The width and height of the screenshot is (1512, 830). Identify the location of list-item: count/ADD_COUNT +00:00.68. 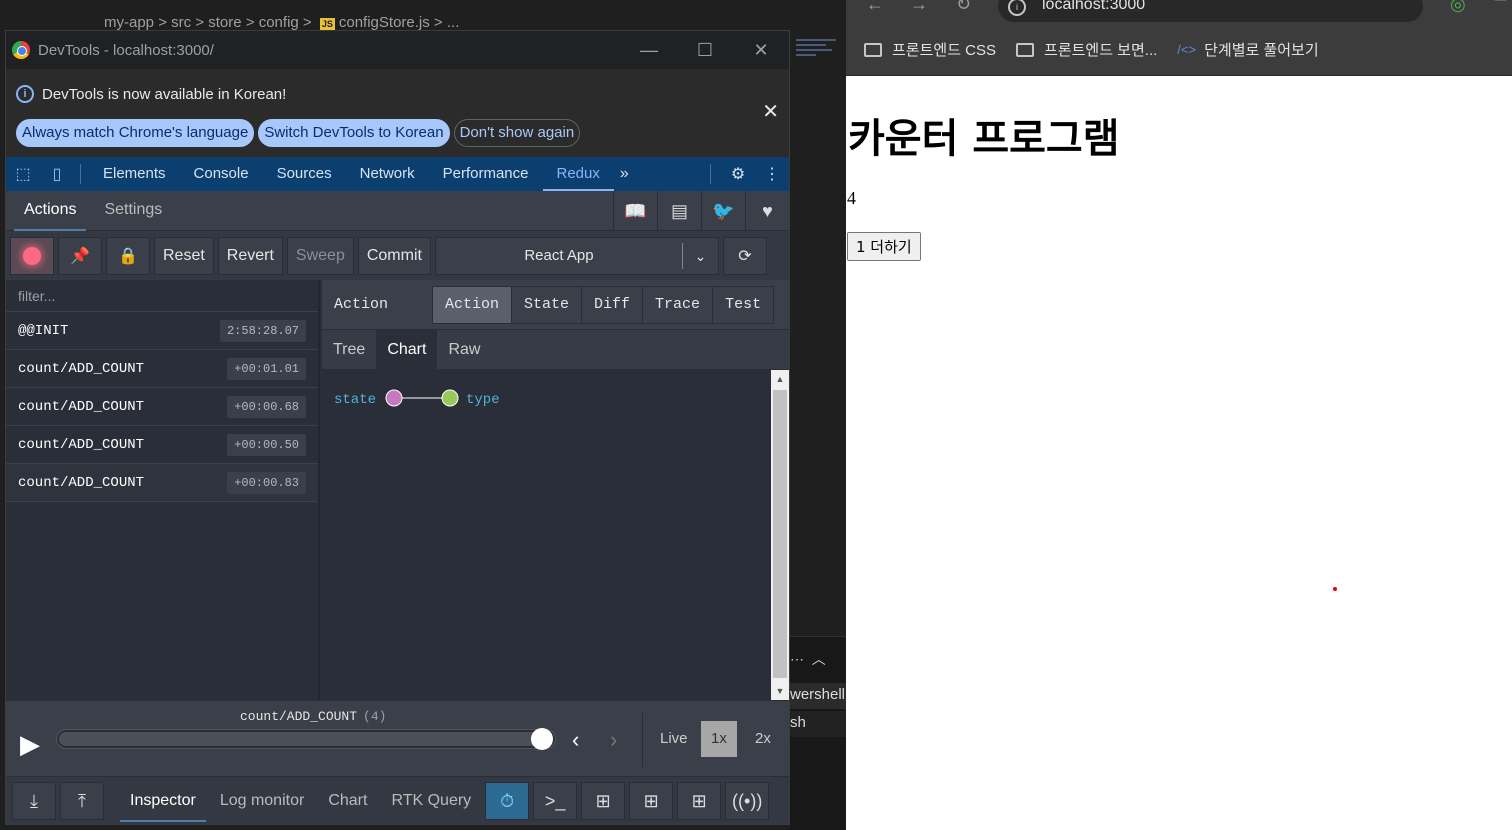
(162, 407).